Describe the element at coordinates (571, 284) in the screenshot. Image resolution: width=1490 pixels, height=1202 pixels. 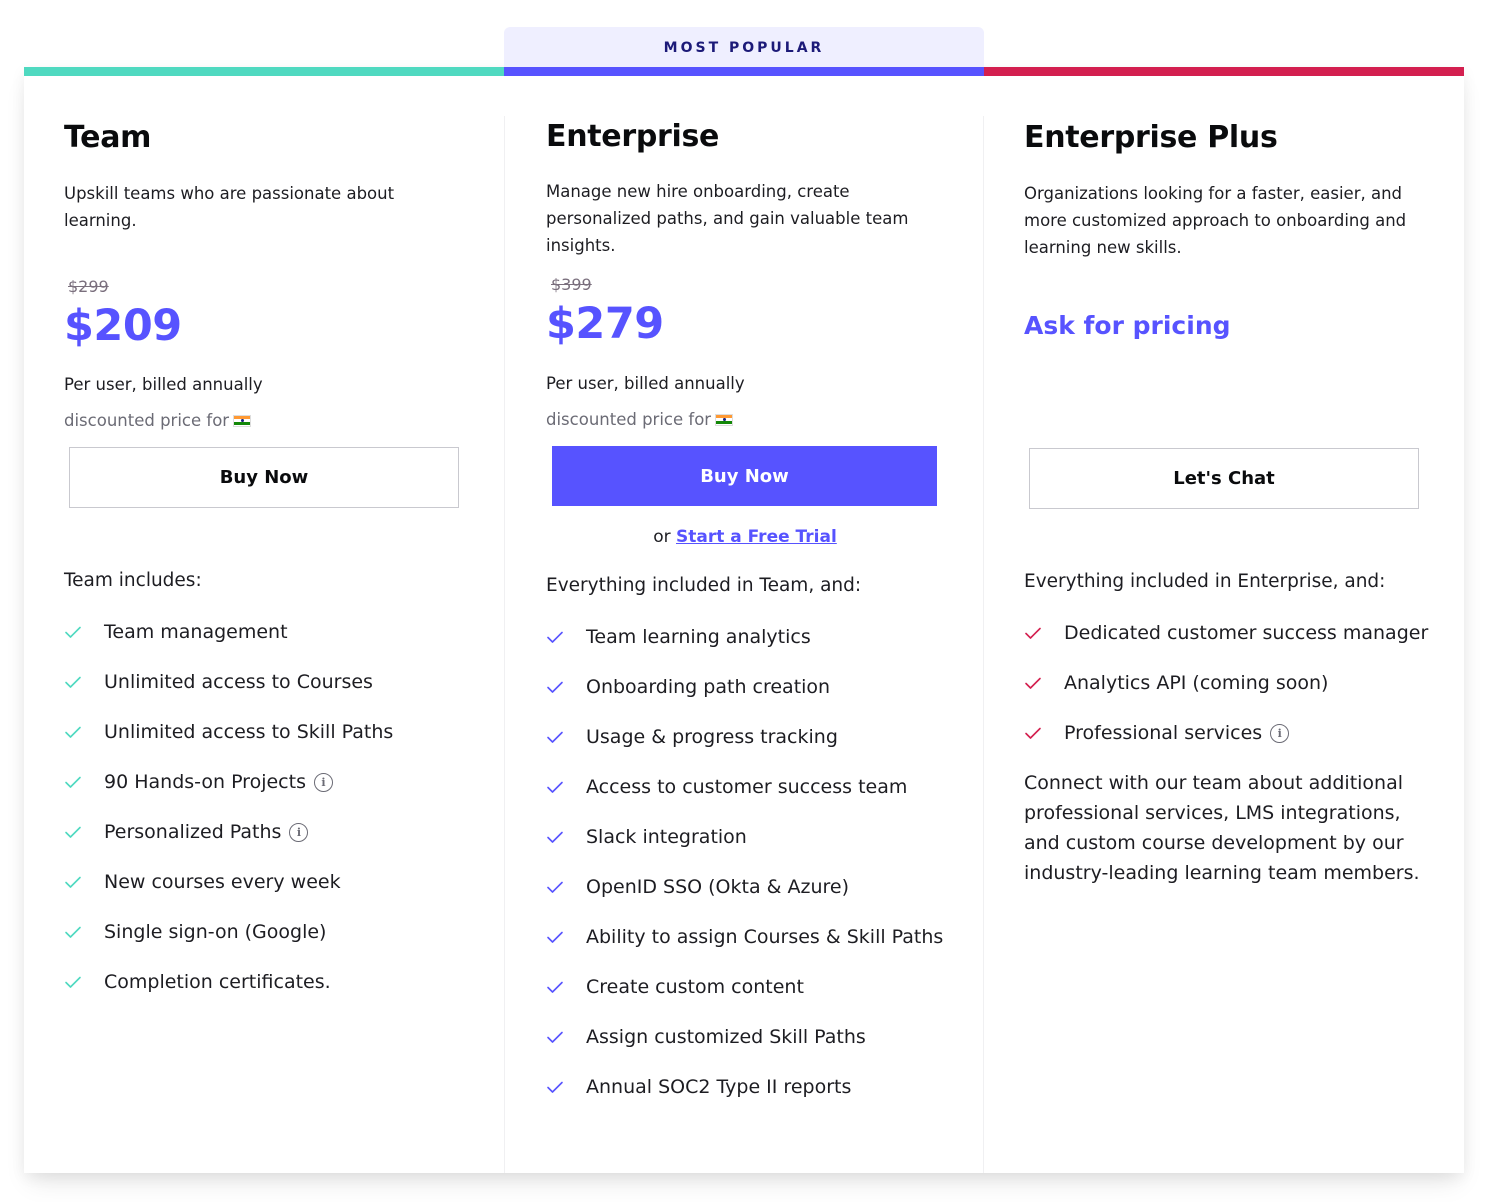
I see `original-price: $399` at that location.